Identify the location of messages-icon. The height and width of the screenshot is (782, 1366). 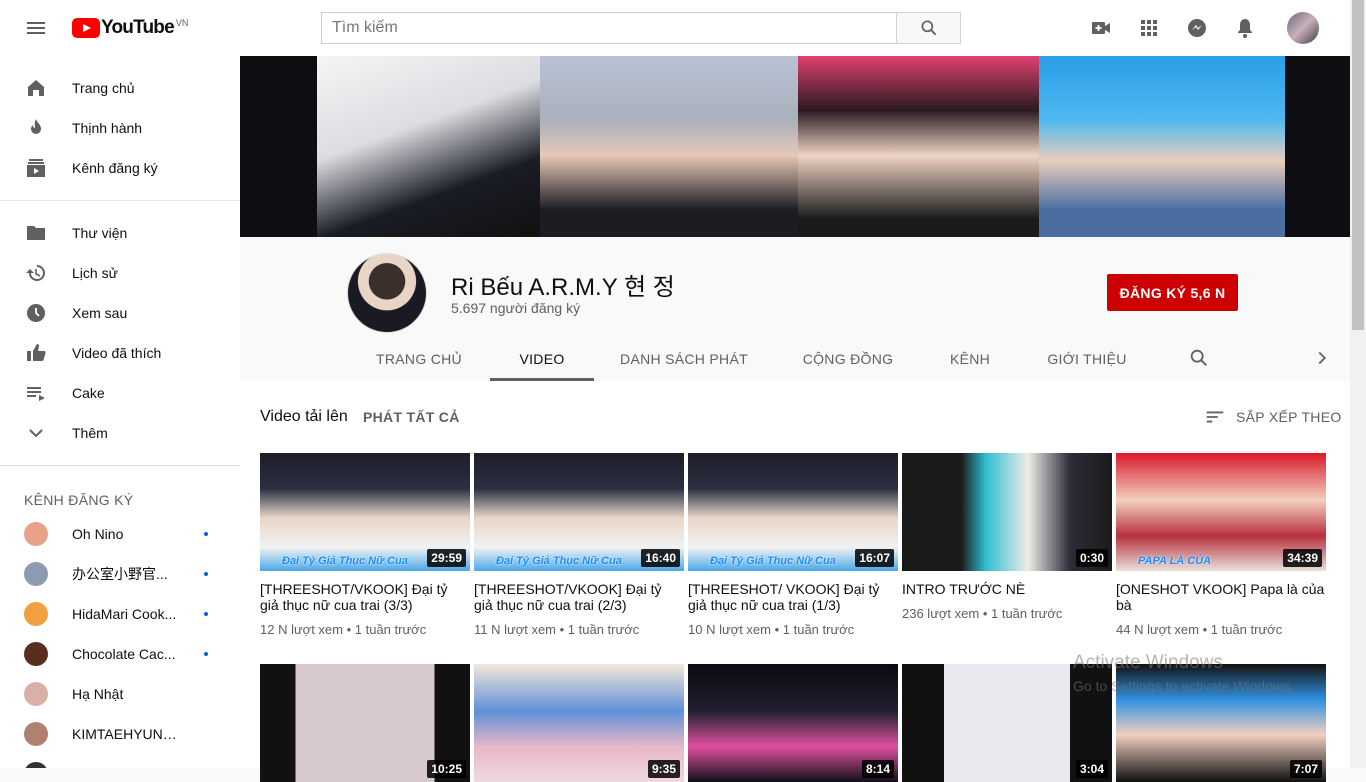
(1197, 28).